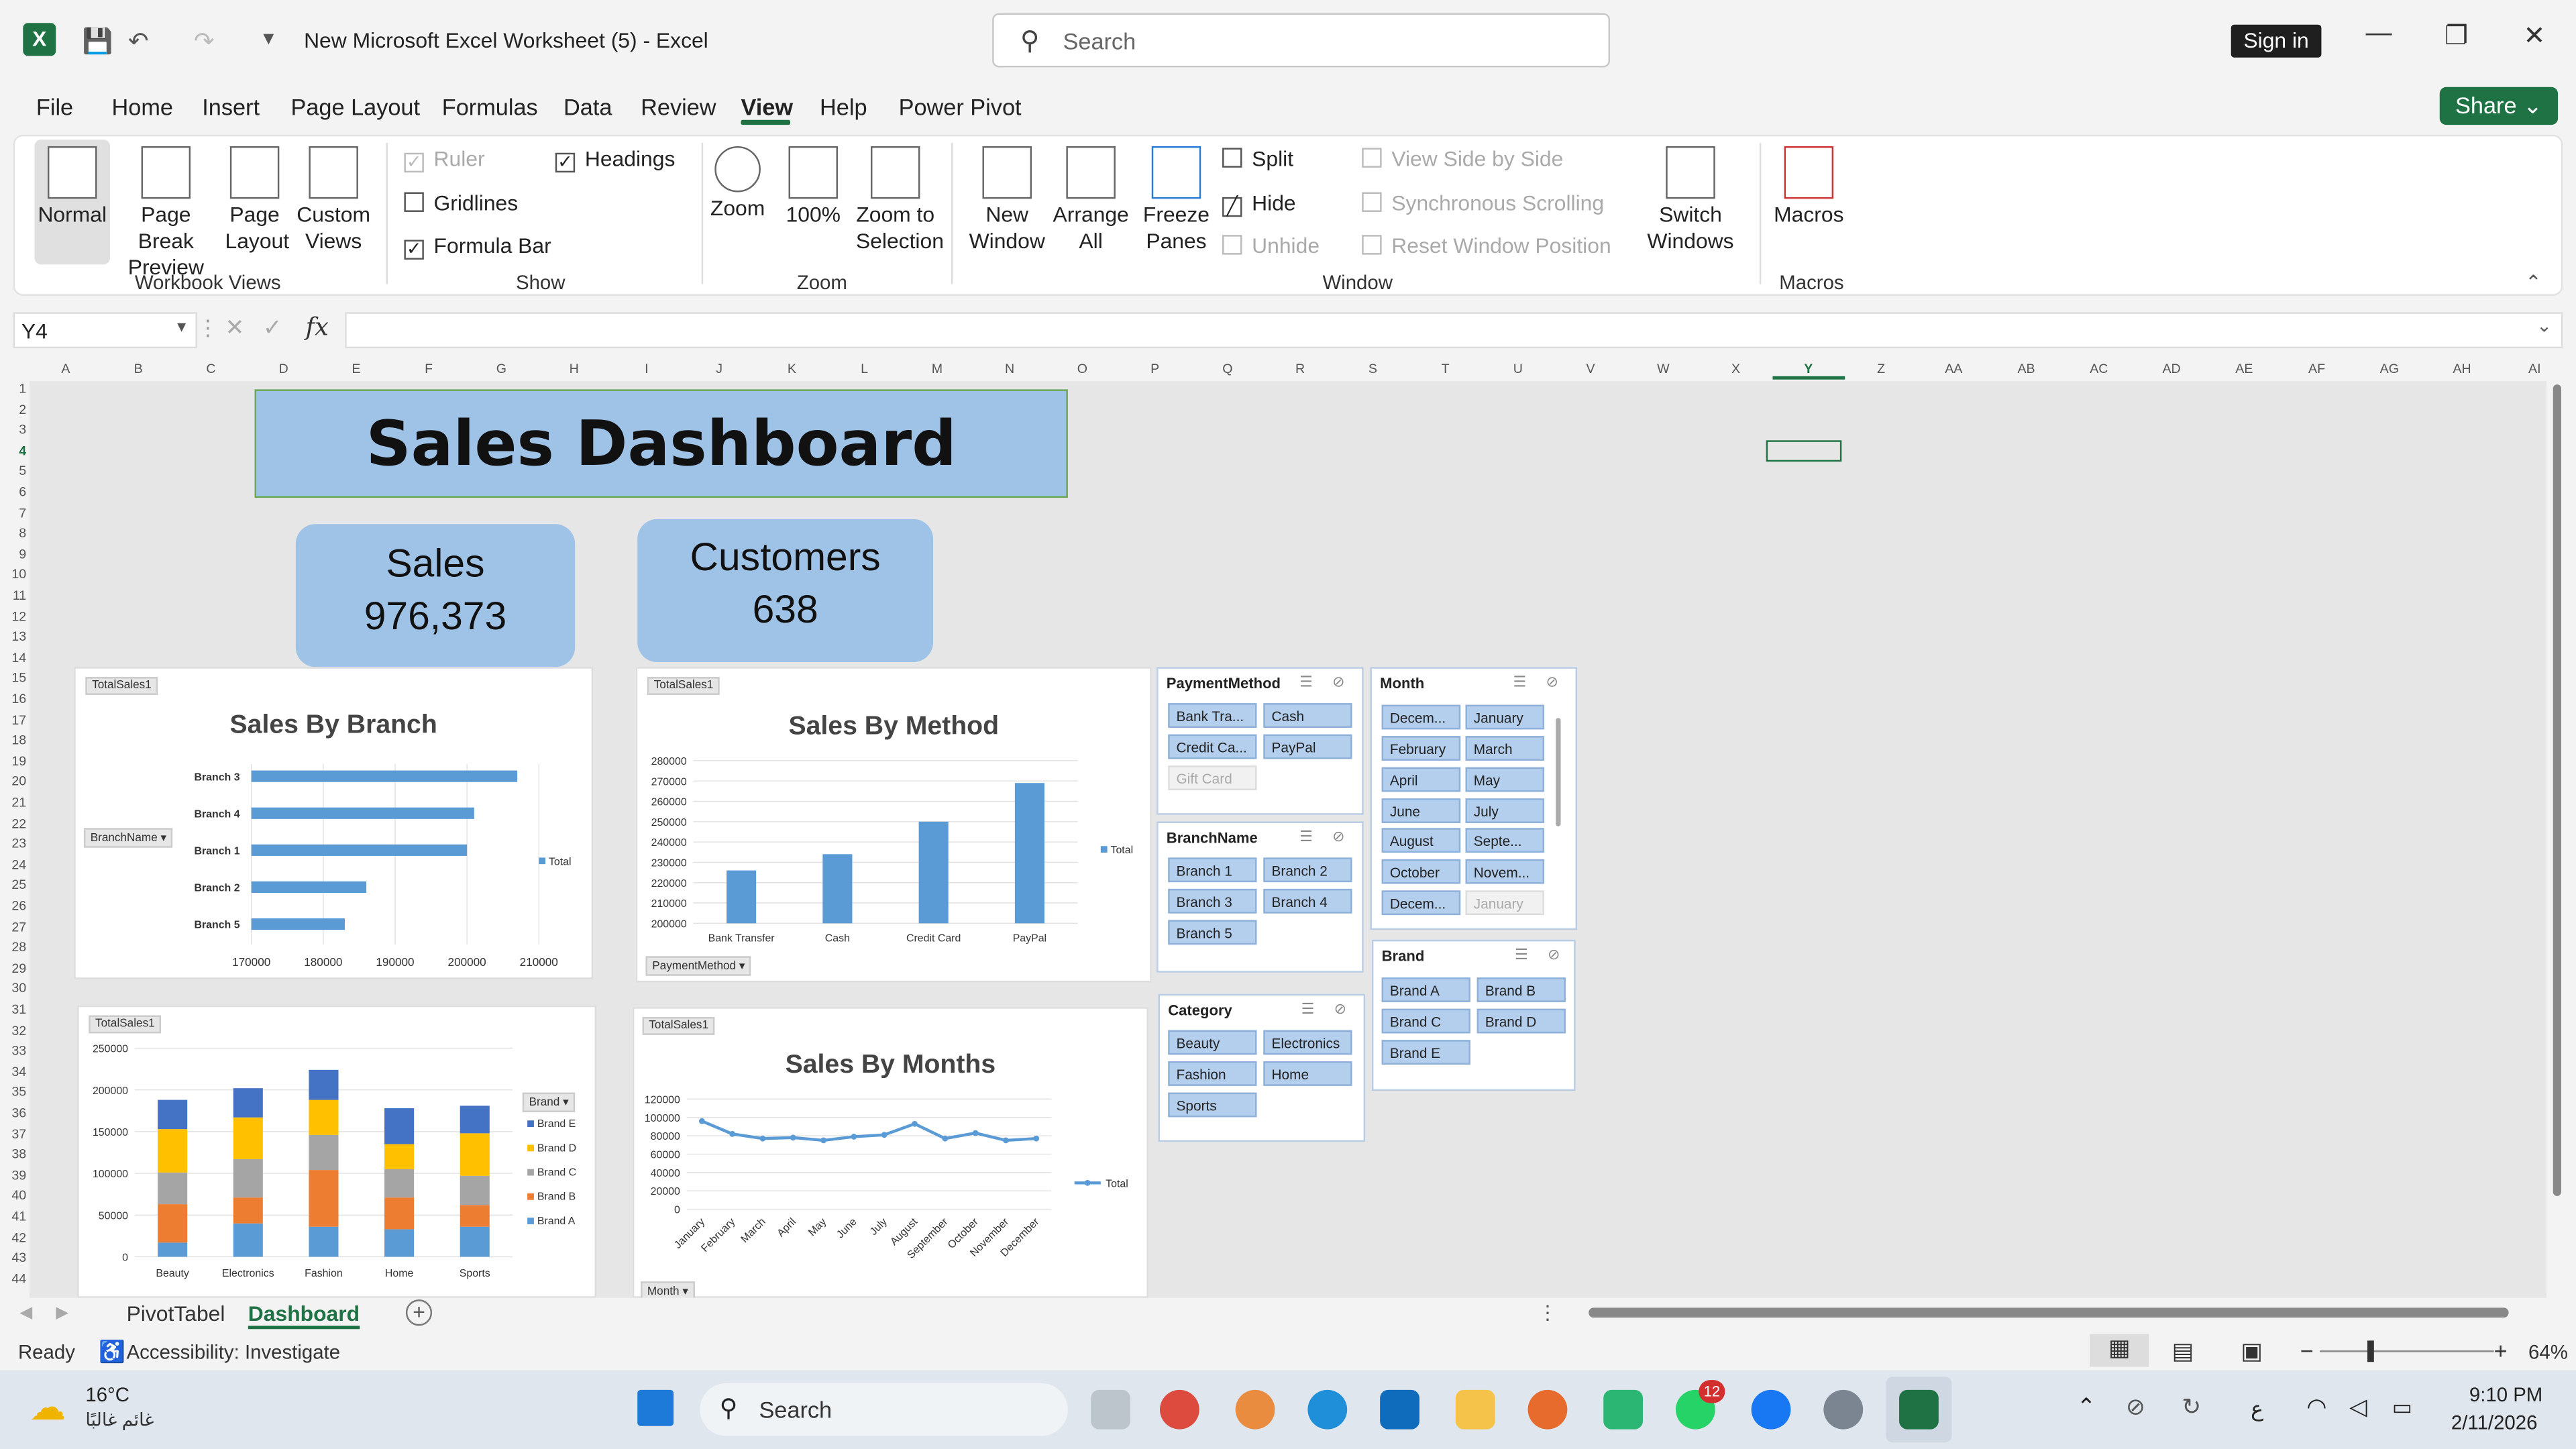  I want to click on column-header: B, so click(138, 369).